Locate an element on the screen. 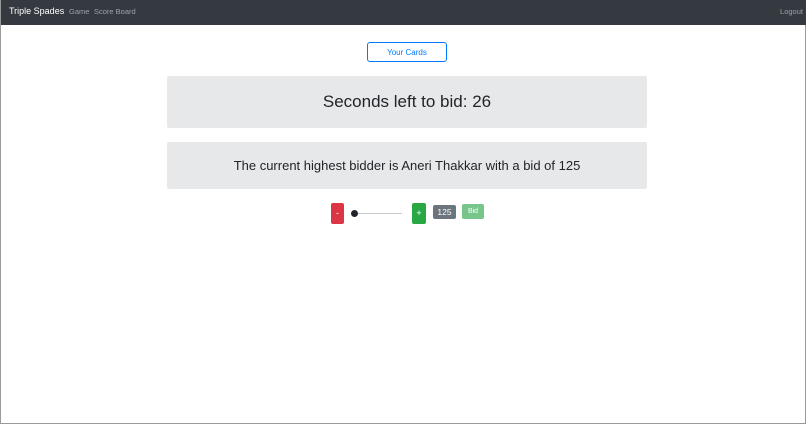 The width and height of the screenshot is (806, 424). navbar: Triple Spades Game Score Board Logout is located at coordinates (403, 12).